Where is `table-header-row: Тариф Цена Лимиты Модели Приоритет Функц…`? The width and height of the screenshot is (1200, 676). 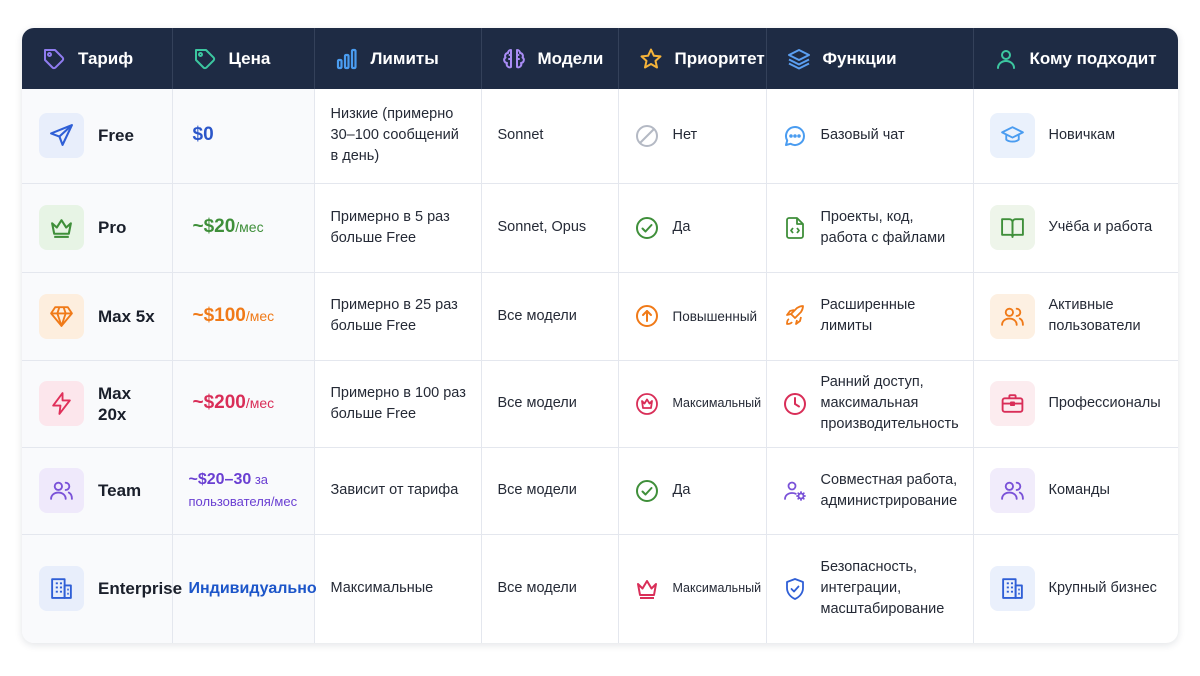
table-header-row: Тариф Цена Лимиты Модели Приоритет Функц… is located at coordinates (600, 58).